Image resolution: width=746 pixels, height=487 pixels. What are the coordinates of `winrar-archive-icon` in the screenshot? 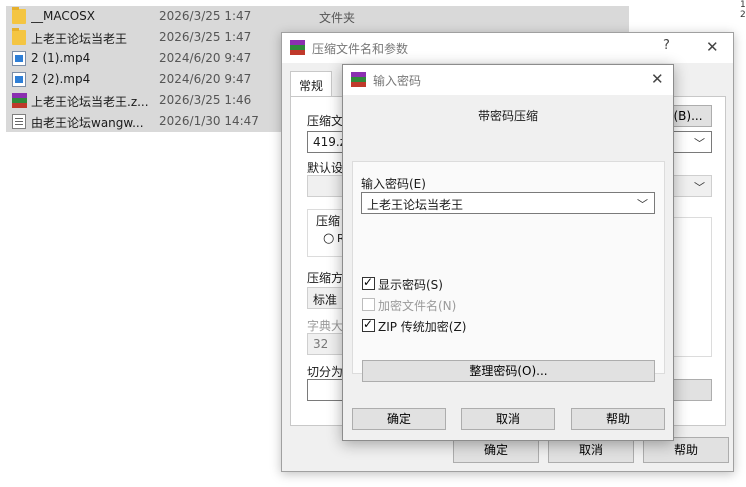 It's located at (19, 100).